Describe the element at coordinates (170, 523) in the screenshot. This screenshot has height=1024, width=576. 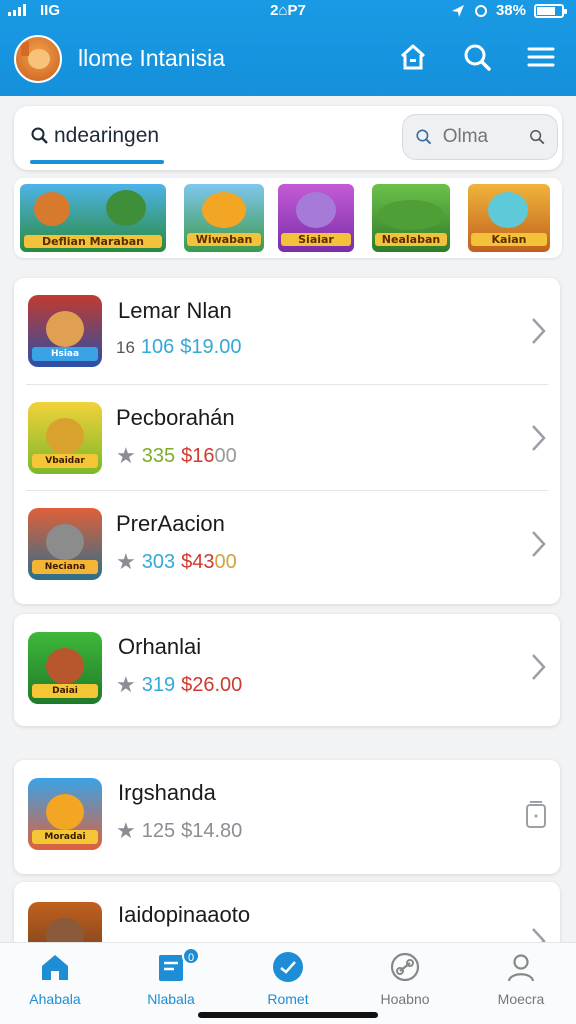
I see `game-name: PrerAacion` at that location.